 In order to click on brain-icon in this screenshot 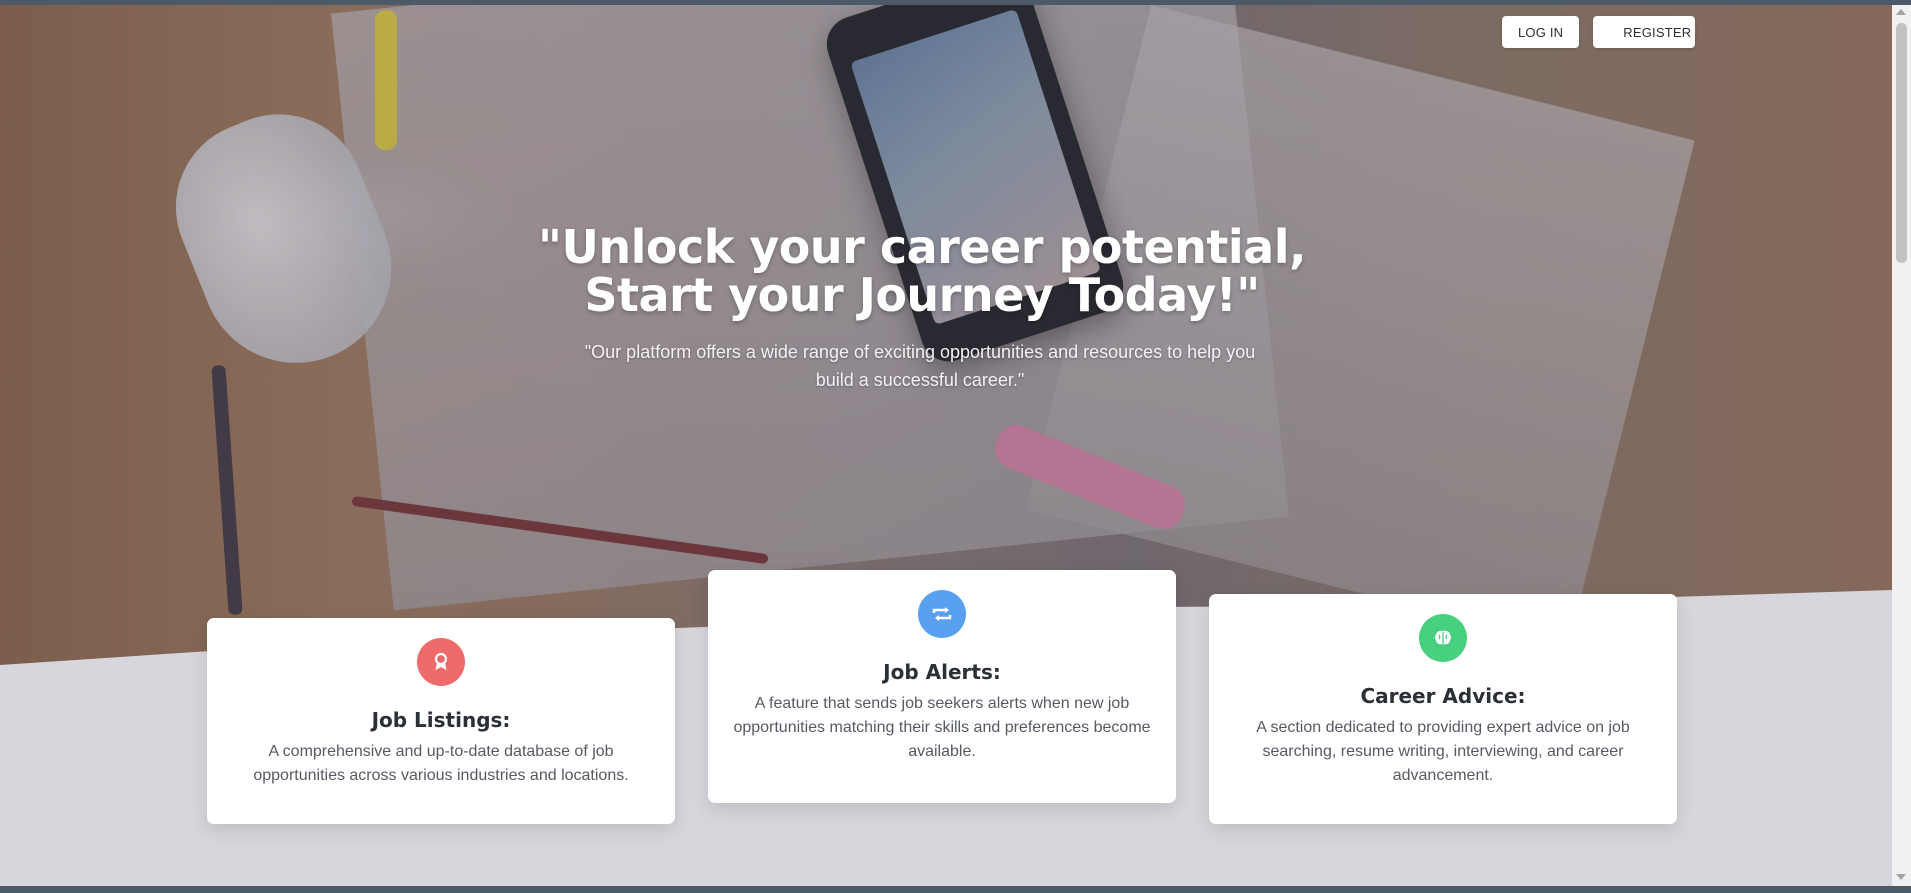, I will do `click(1443, 638)`.